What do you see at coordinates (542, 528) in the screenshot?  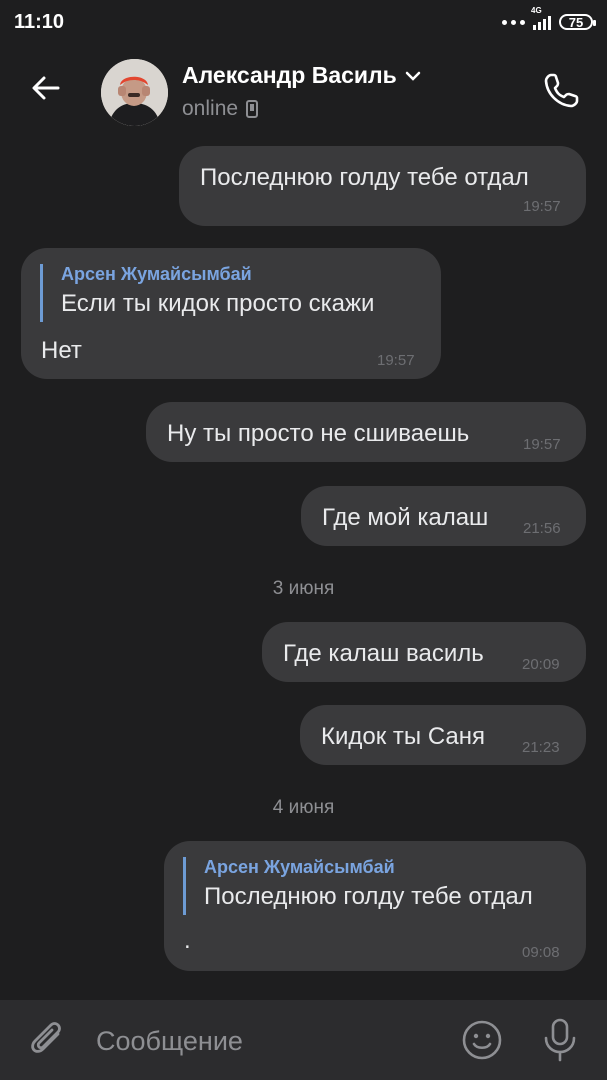 I see `message-time: 21:56` at bounding box center [542, 528].